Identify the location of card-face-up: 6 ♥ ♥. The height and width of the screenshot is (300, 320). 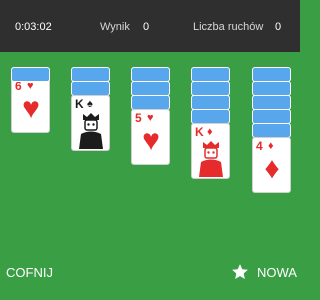
(30, 105).